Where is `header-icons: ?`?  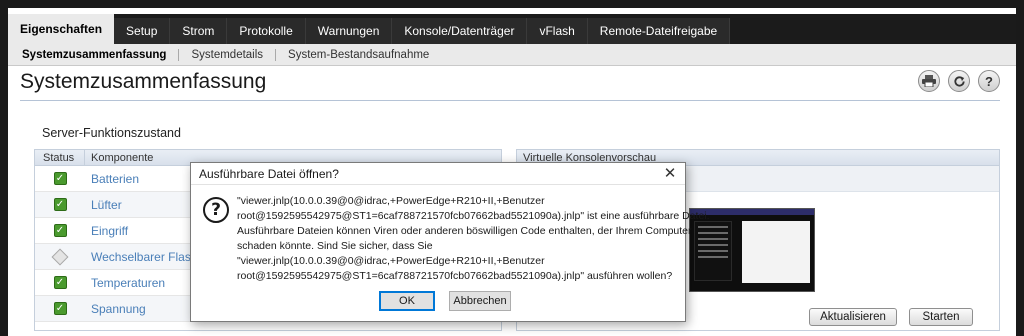
header-icons: ? is located at coordinates (959, 81).